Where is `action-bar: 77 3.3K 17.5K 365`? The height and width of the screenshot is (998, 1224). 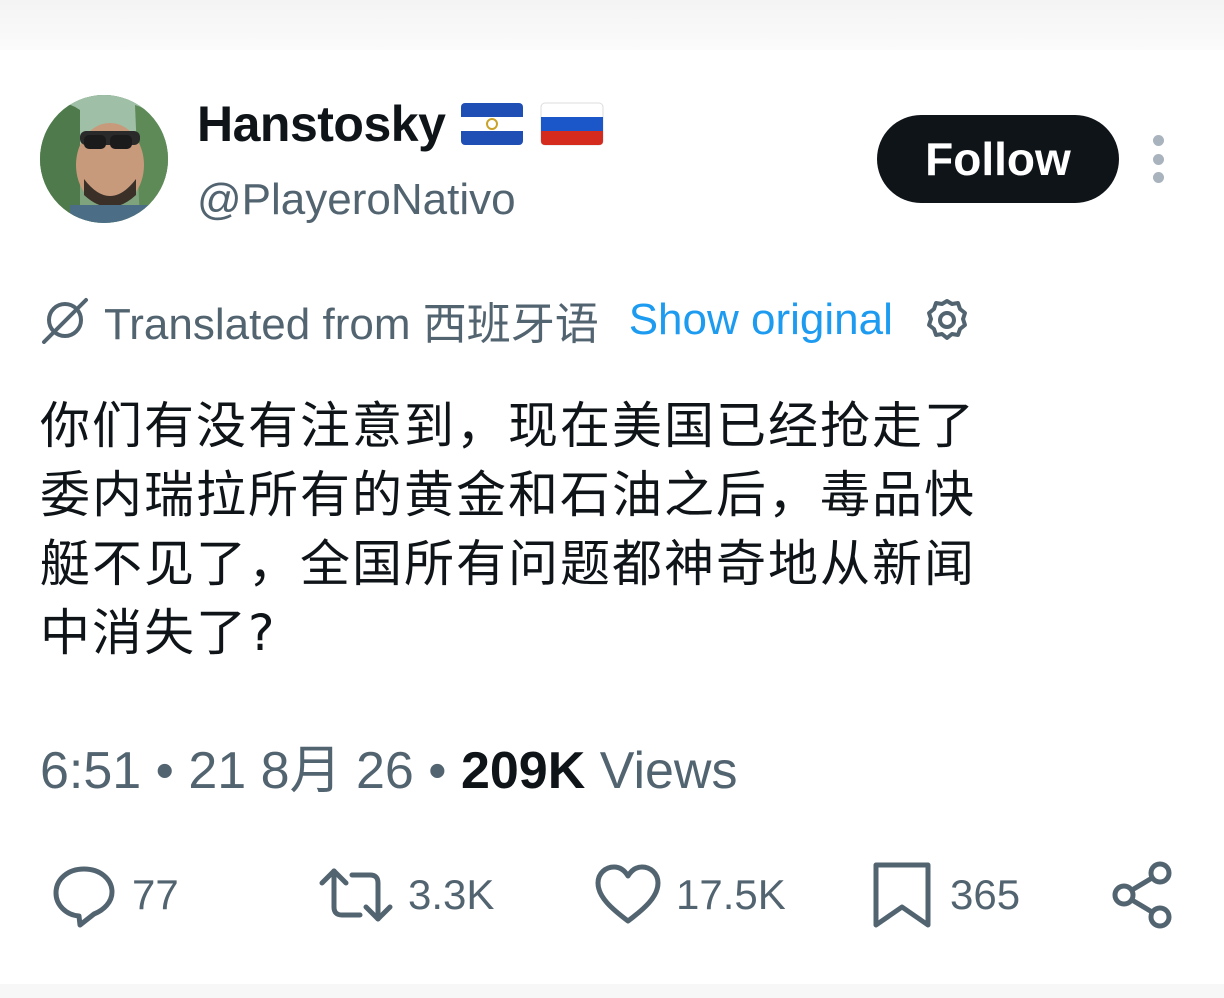
action-bar: 77 3.3K 17.5K 365 is located at coordinates (612, 895).